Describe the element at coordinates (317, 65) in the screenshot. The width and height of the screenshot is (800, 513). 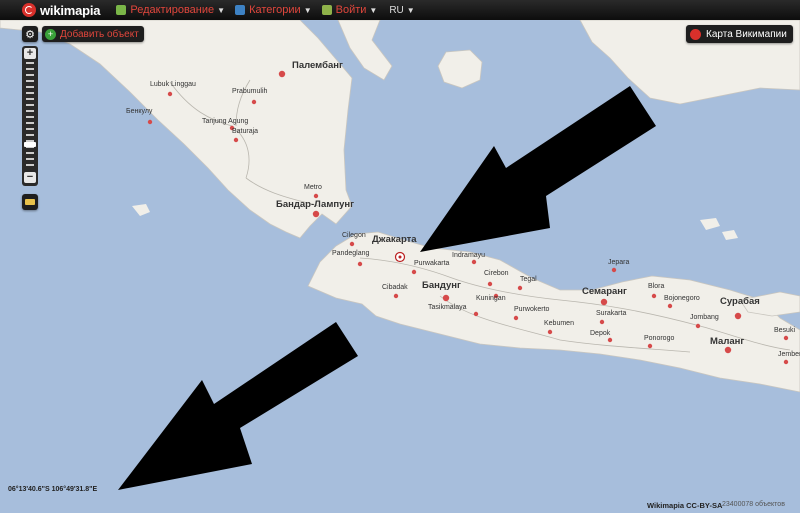
I see `city-label: Палембанг` at that location.